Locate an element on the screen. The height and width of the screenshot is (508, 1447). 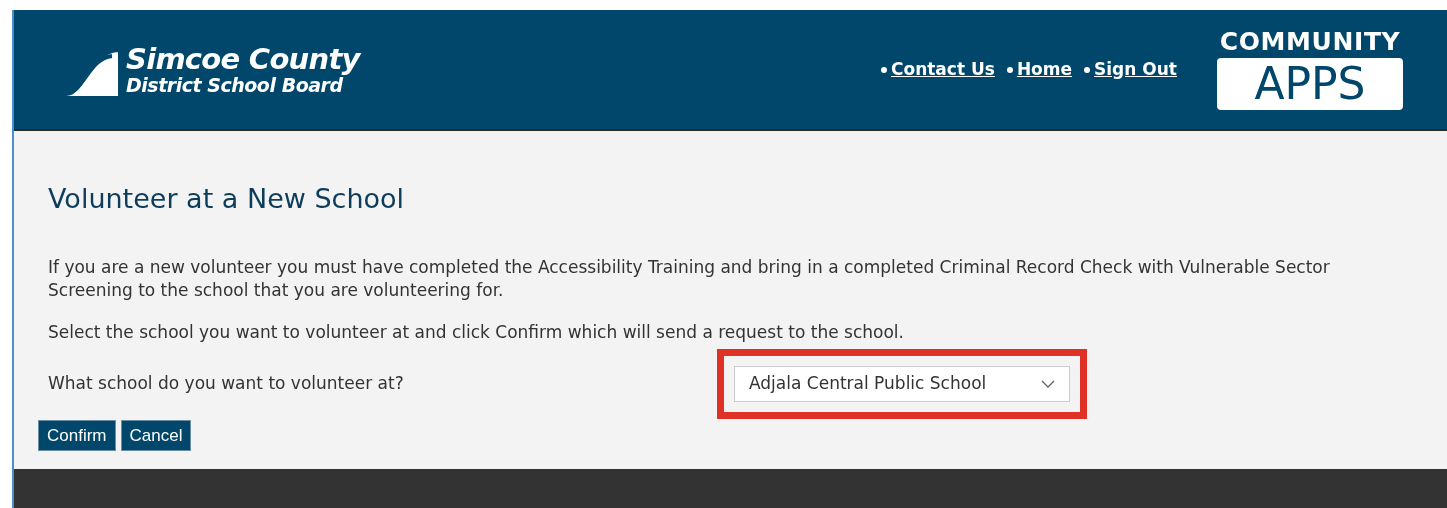
page-title: Volunteer at a New School is located at coordinates (227, 199).